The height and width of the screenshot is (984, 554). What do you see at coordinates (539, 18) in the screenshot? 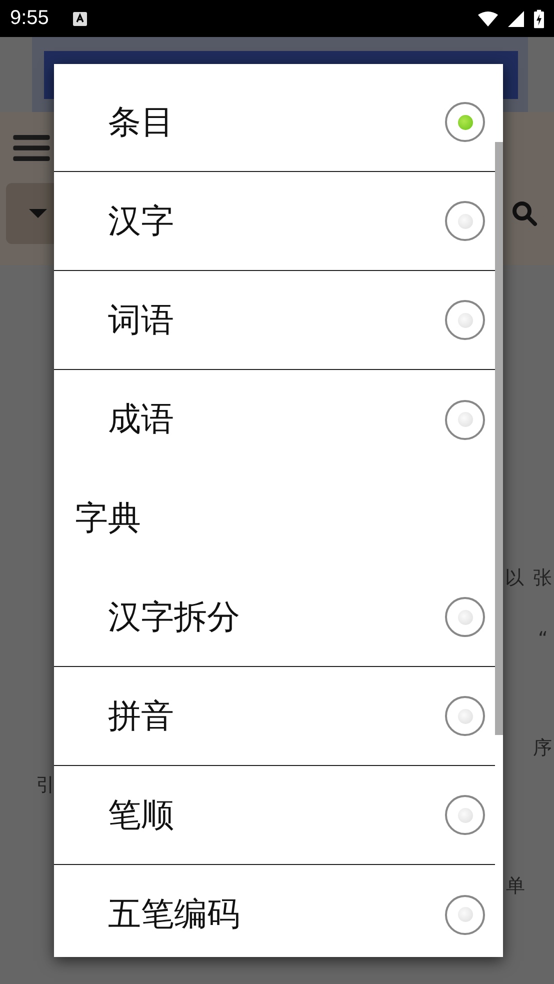
I see `battery-icon` at bounding box center [539, 18].